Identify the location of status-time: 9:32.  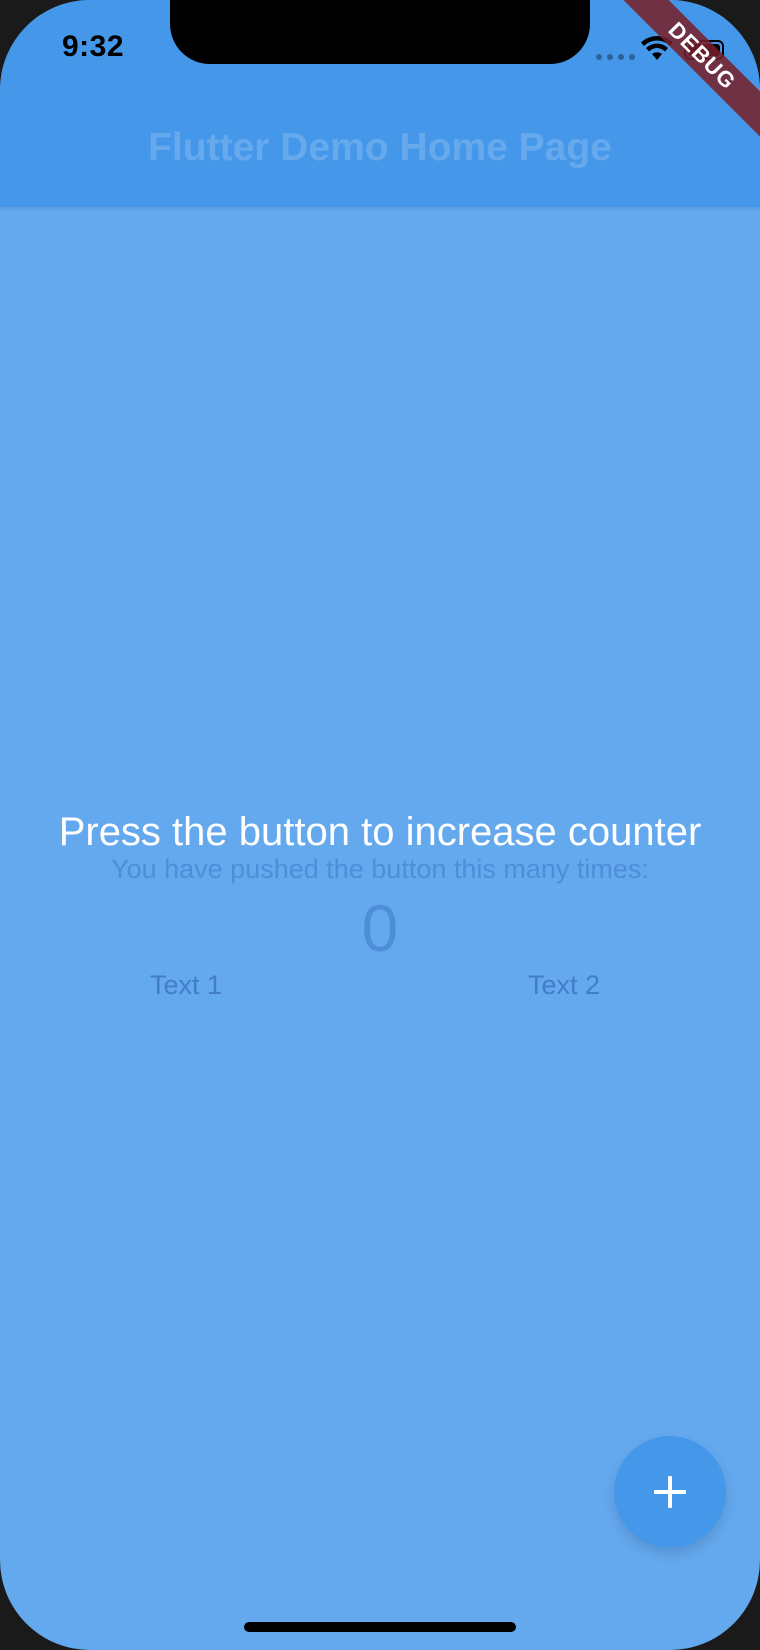
(93, 46).